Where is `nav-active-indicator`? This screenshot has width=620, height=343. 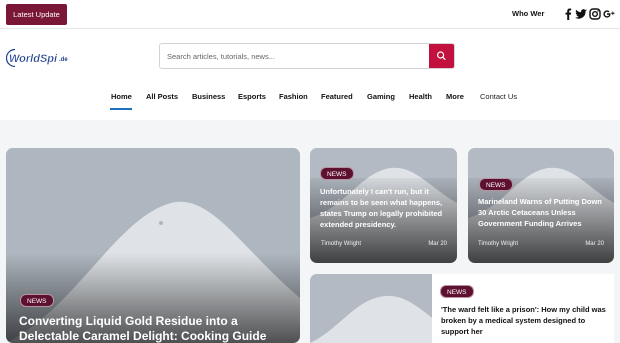 nav-active-indicator is located at coordinates (121, 109).